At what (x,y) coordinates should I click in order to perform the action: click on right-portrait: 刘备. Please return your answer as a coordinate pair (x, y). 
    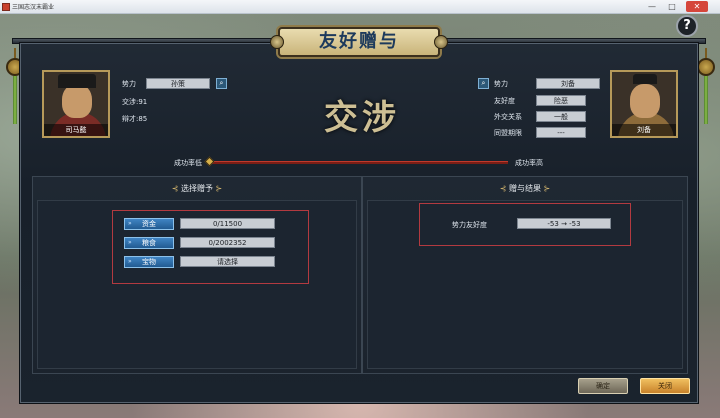
    Looking at the image, I should click on (644, 104).